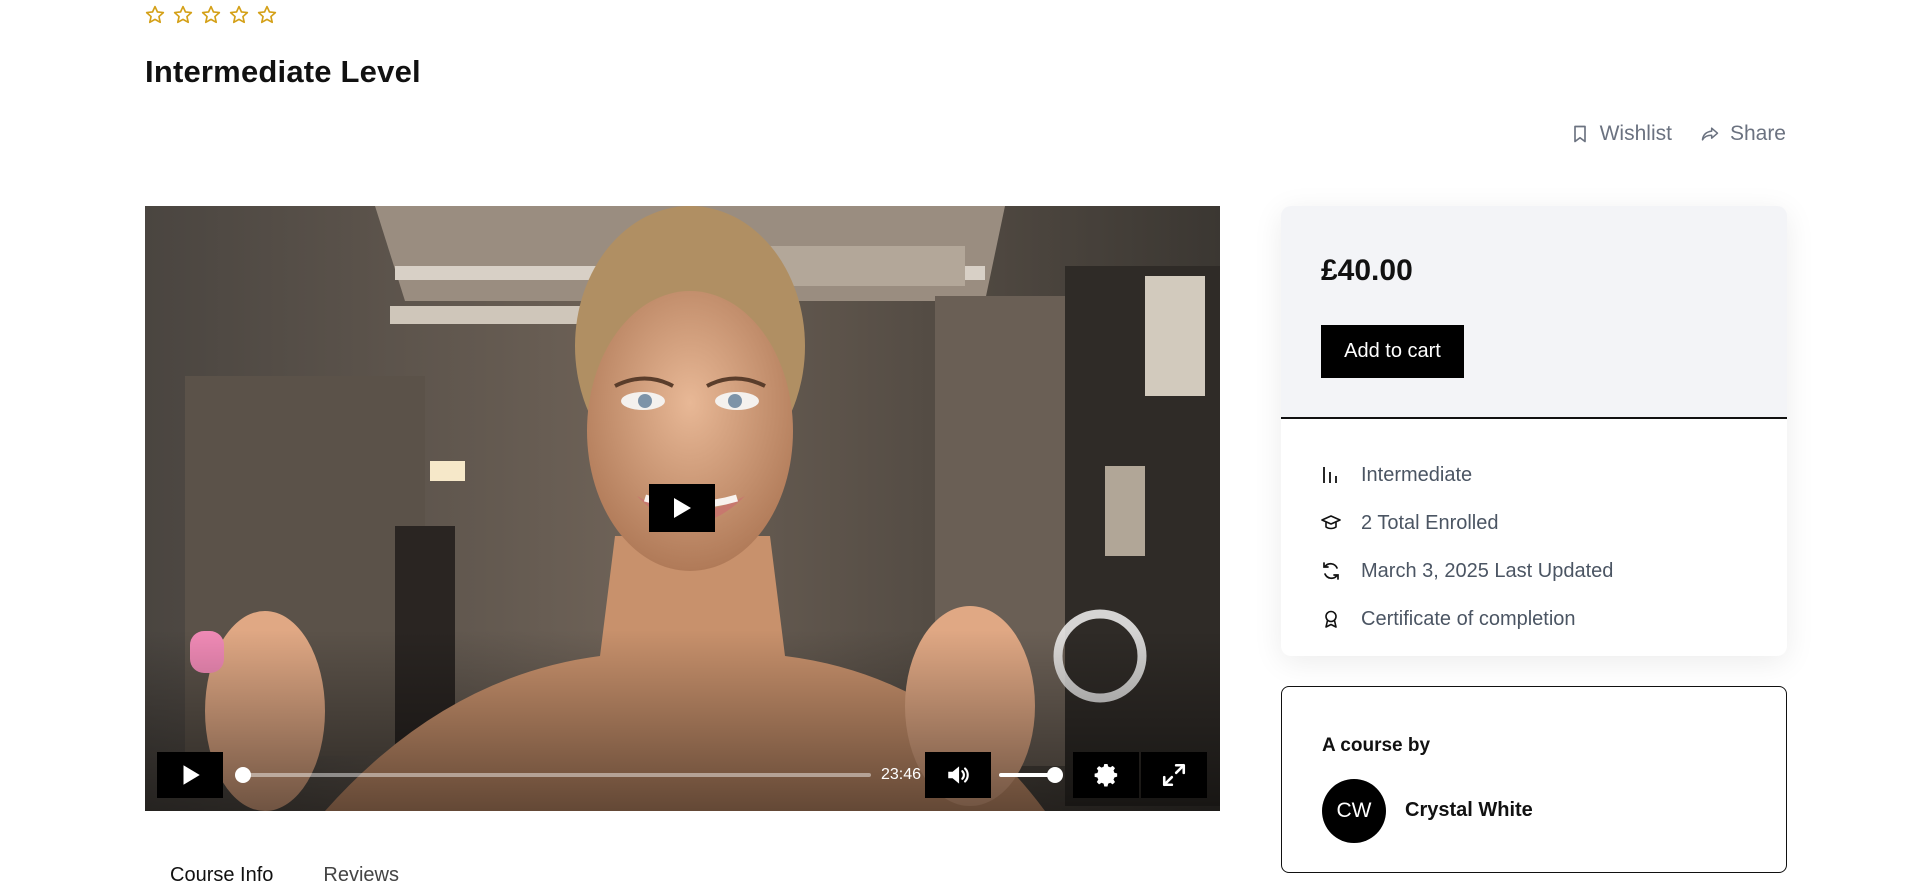 The image size is (1921, 881). I want to click on meta-updated: March 3, 2025 Last Updated, so click(1534, 571).